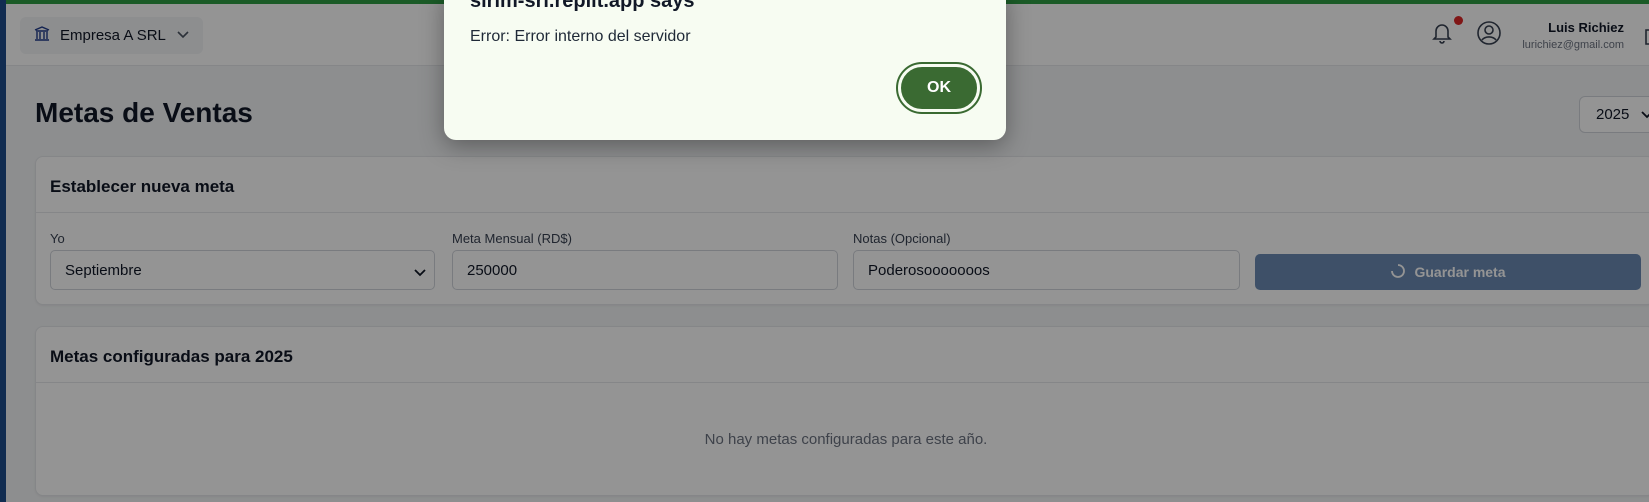 This screenshot has height=502, width=1649. What do you see at coordinates (939, 88) in the screenshot?
I see `ok-button: OK` at bounding box center [939, 88].